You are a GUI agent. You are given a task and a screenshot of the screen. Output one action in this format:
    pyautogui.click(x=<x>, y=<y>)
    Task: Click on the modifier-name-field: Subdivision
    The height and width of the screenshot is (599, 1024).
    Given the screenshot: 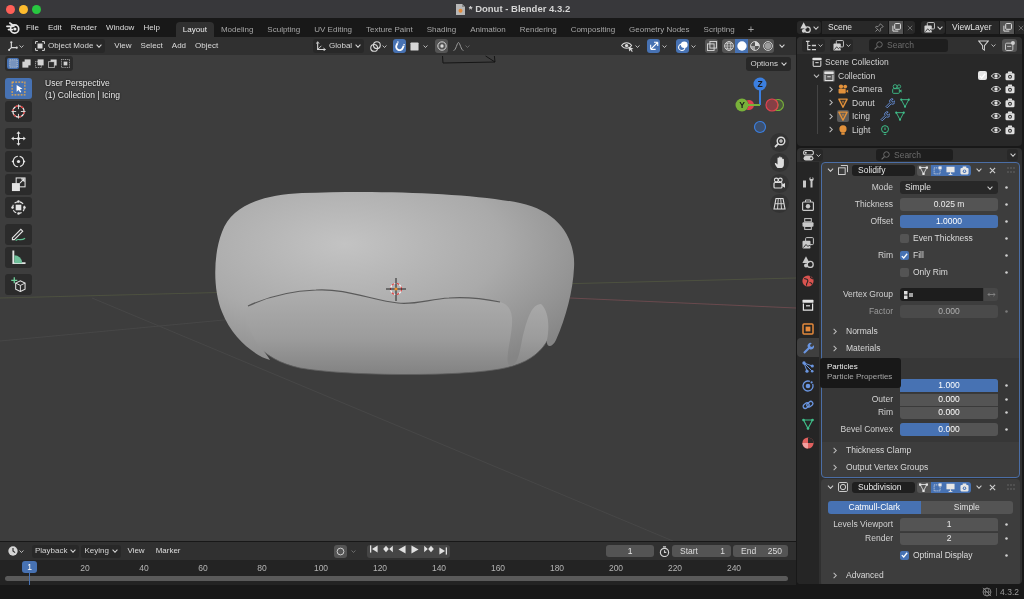 What is the action you would take?
    pyautogui.click(x=883, y=487)
    